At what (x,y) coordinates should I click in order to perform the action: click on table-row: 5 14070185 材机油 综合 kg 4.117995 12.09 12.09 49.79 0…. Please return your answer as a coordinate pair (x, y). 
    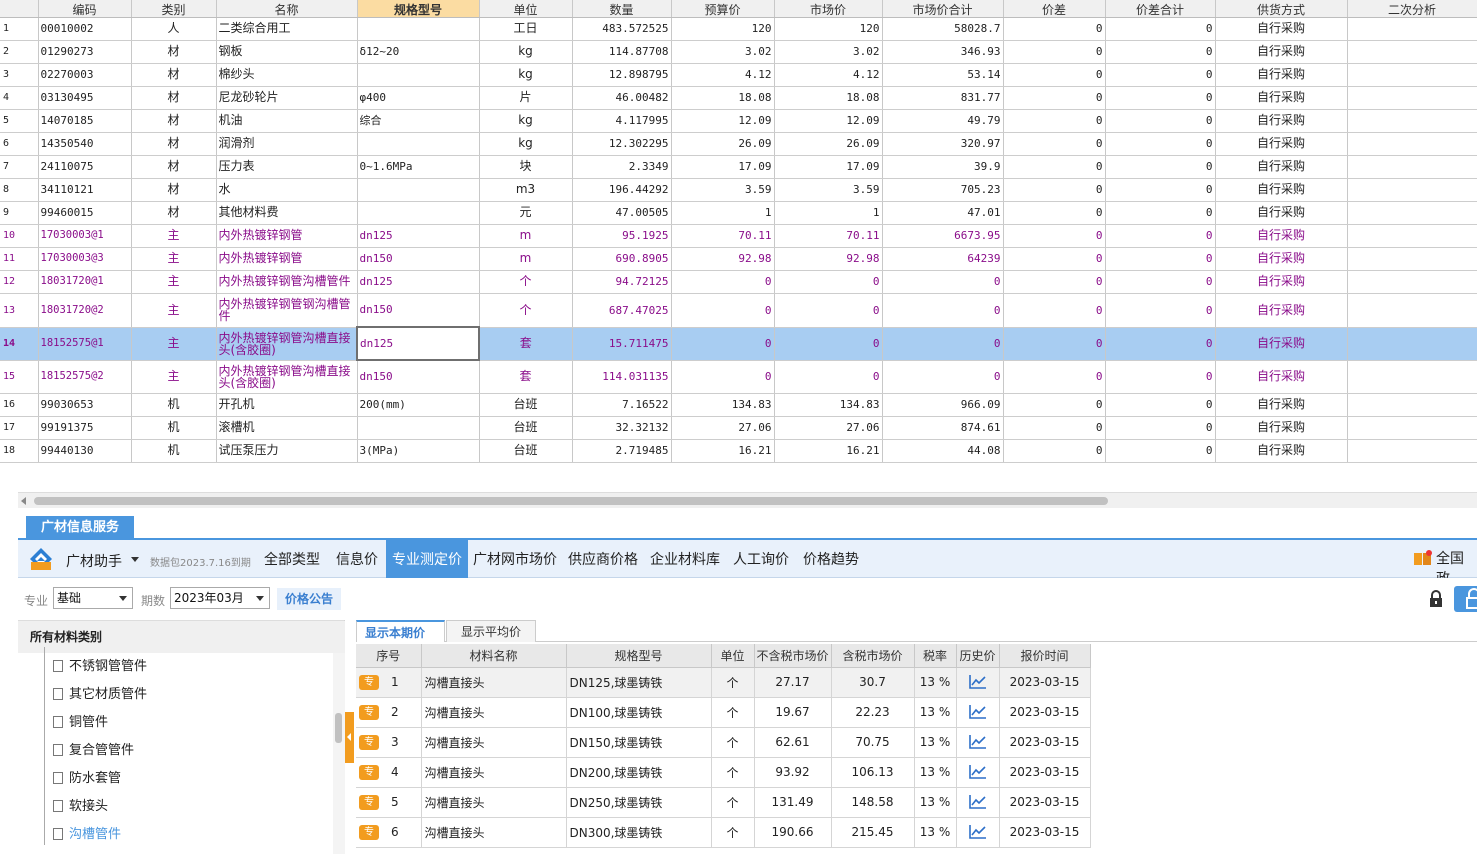
    Looking at the image, I should click on (738, 121).